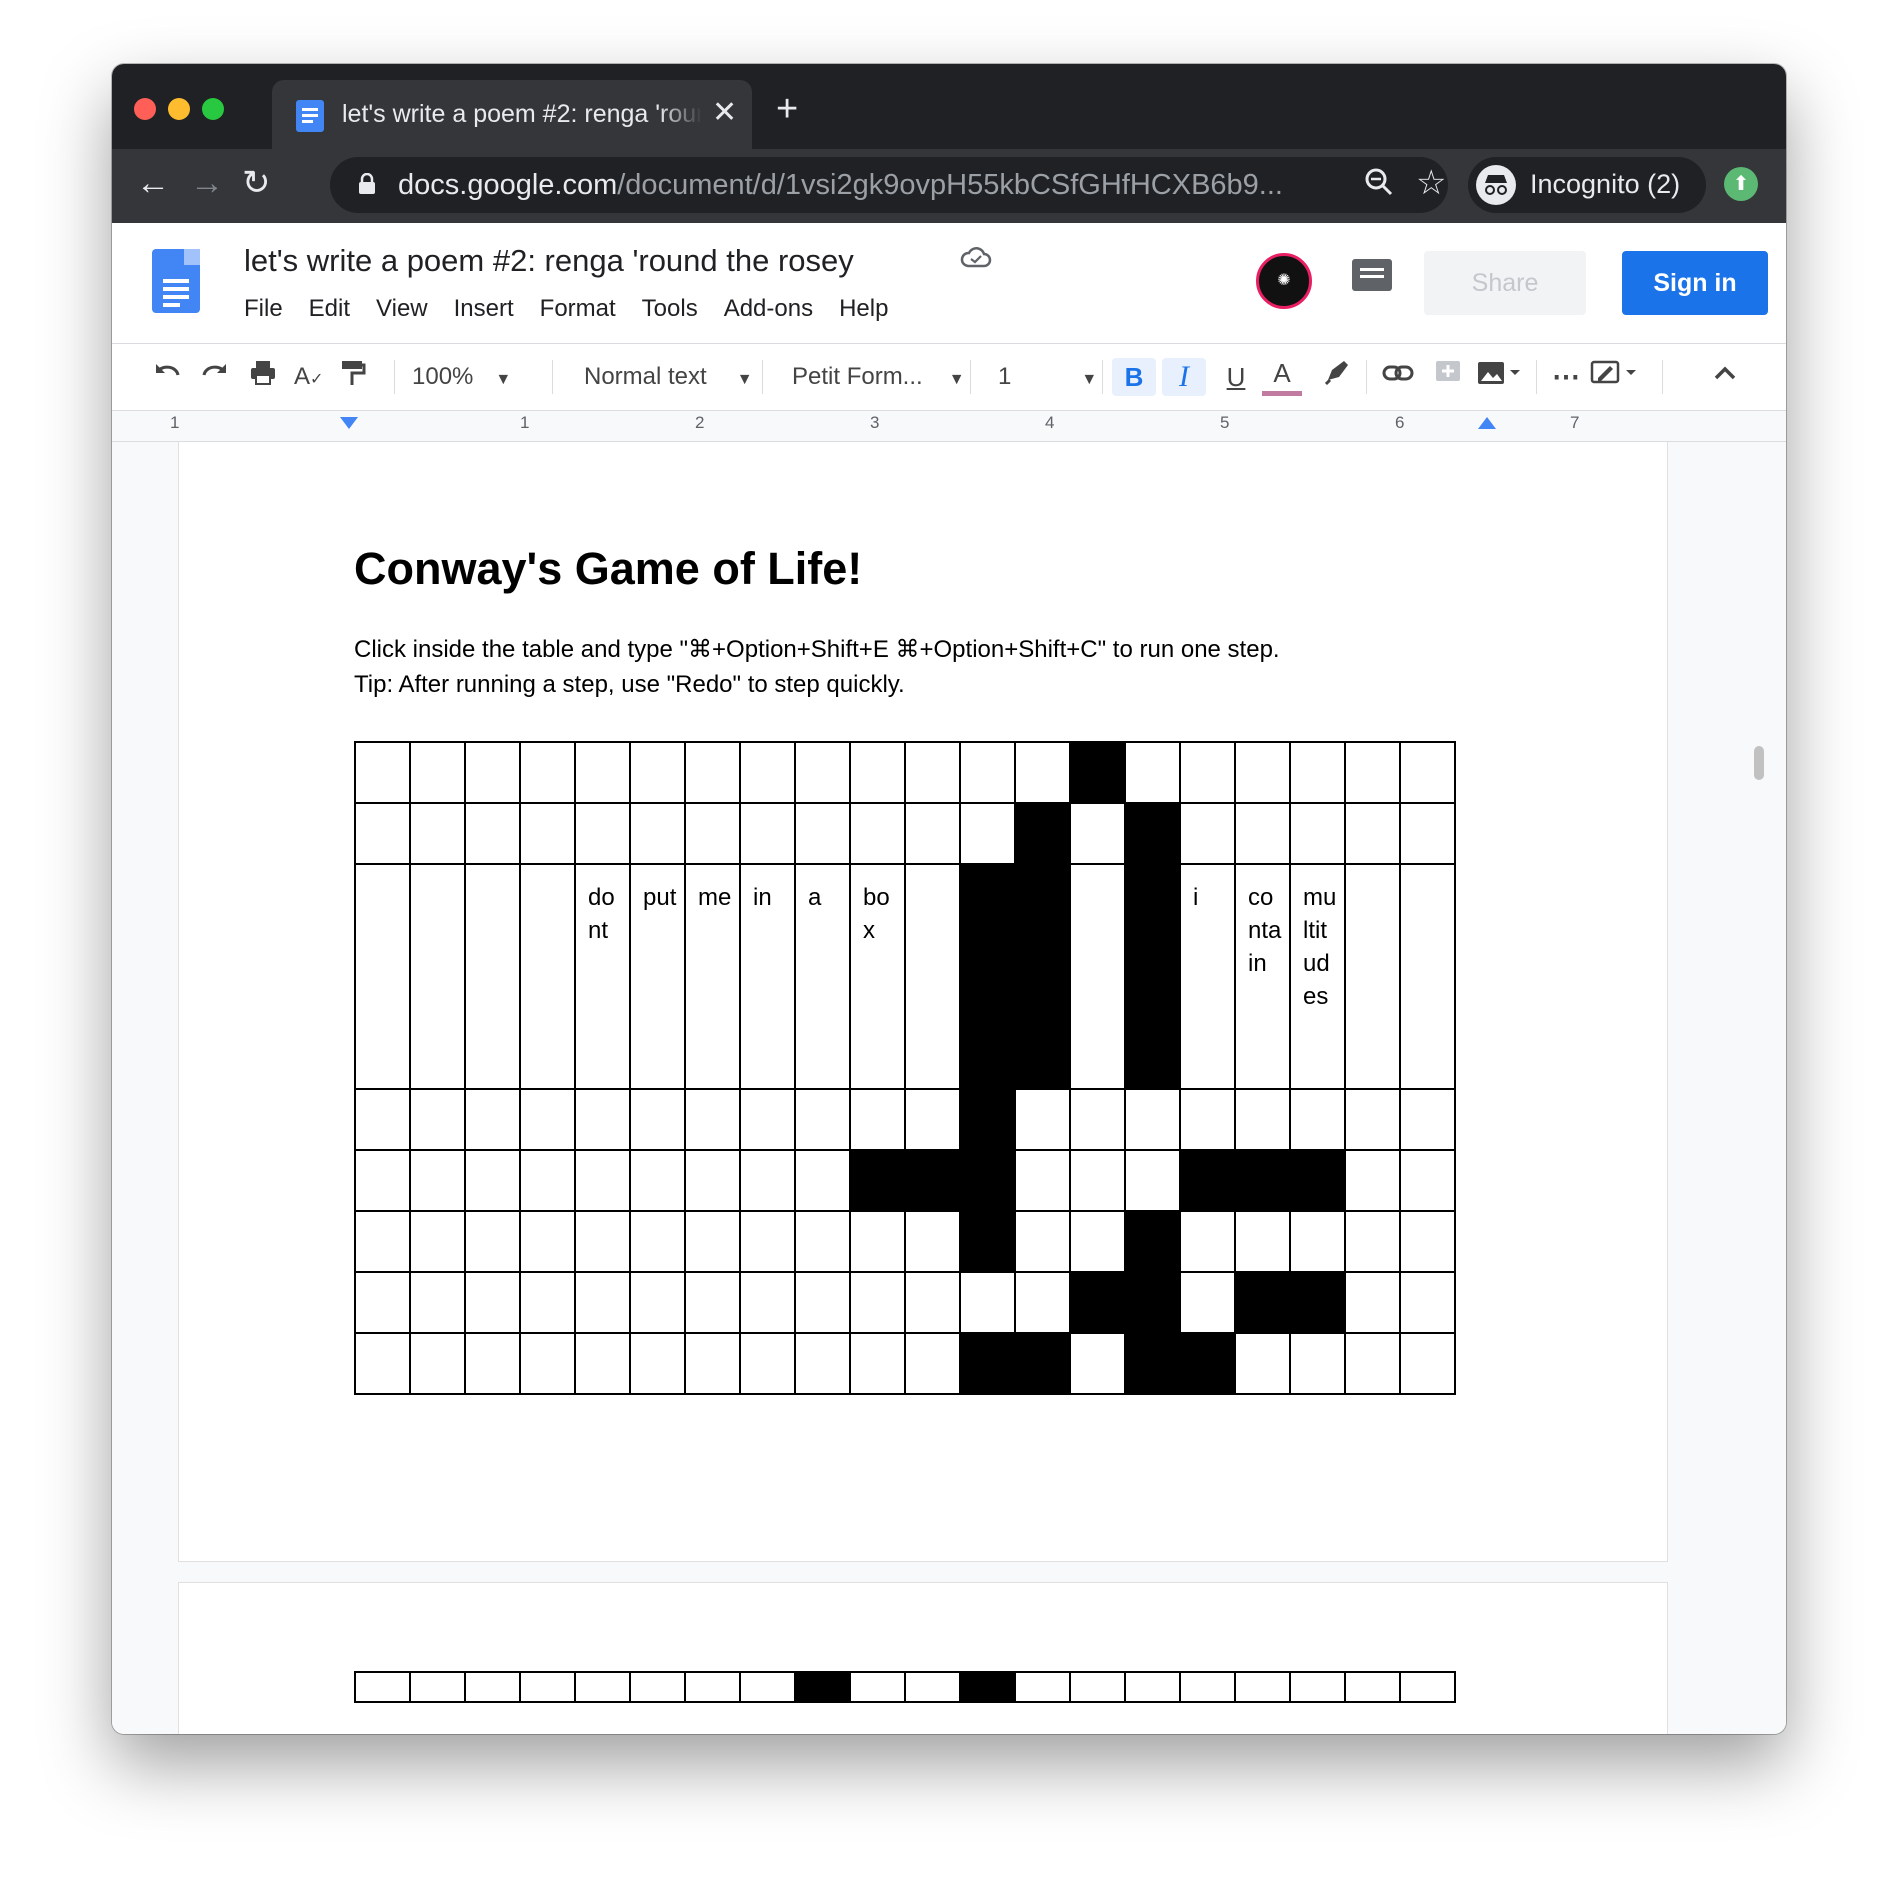 The width and height of the screenshot is (1894, 1890). I want to click on grid-cell-dead: dont, so click(602, 976).